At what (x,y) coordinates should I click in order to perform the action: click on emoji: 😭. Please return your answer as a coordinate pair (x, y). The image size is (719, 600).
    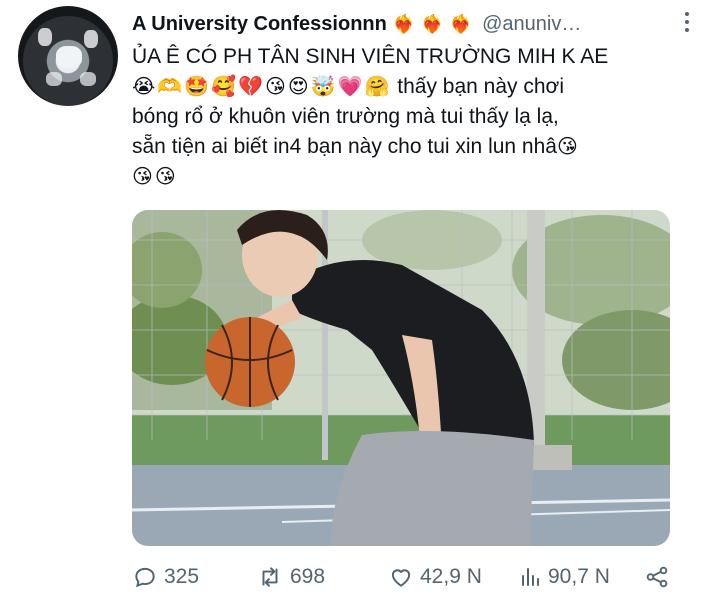
    Looking at the image, I should click on (144, 87).